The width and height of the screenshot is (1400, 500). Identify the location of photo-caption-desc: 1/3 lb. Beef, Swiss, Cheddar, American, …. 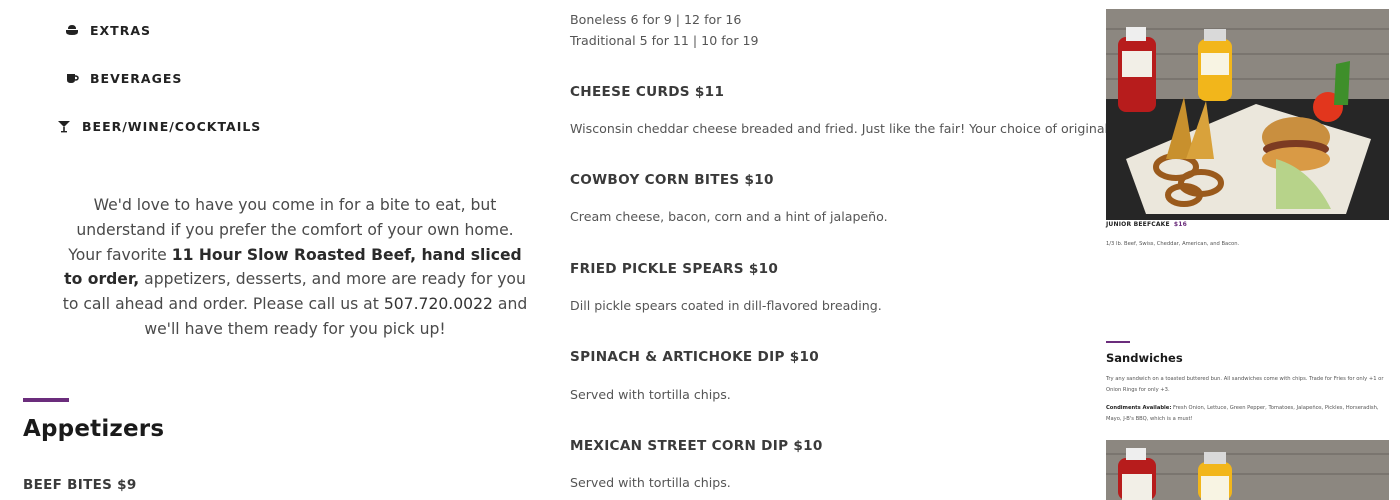
(1173, 244).